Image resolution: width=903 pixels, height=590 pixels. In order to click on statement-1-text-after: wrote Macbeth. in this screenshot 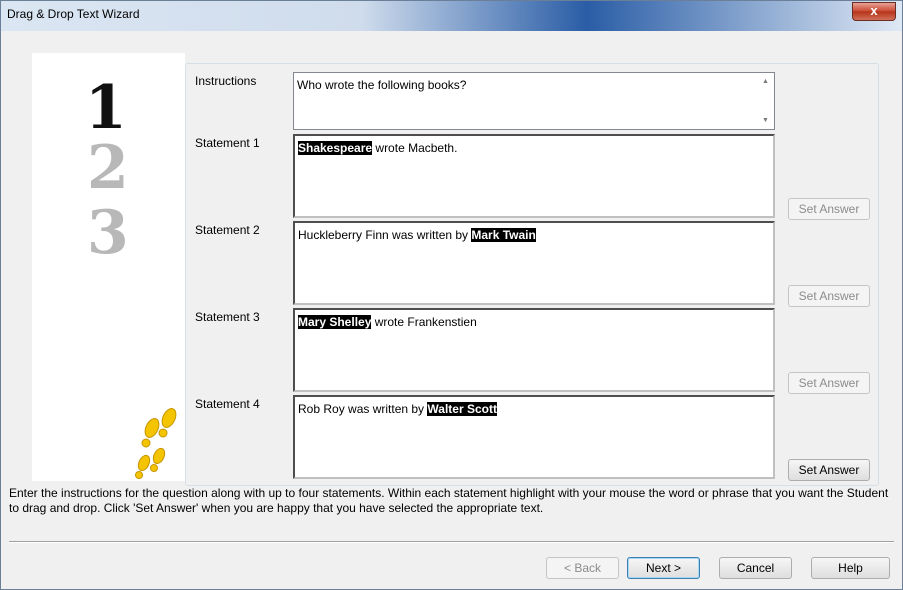, I will do `click(415, 148)`.